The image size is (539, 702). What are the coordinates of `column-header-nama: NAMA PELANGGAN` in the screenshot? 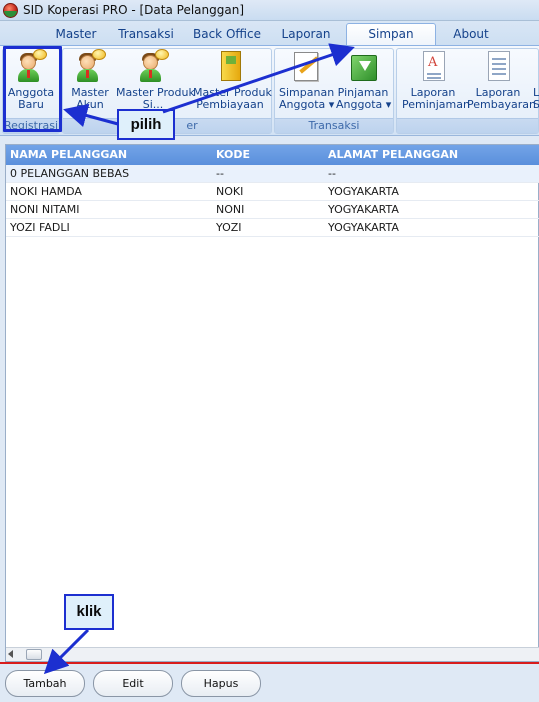 It's located at (68, 155).